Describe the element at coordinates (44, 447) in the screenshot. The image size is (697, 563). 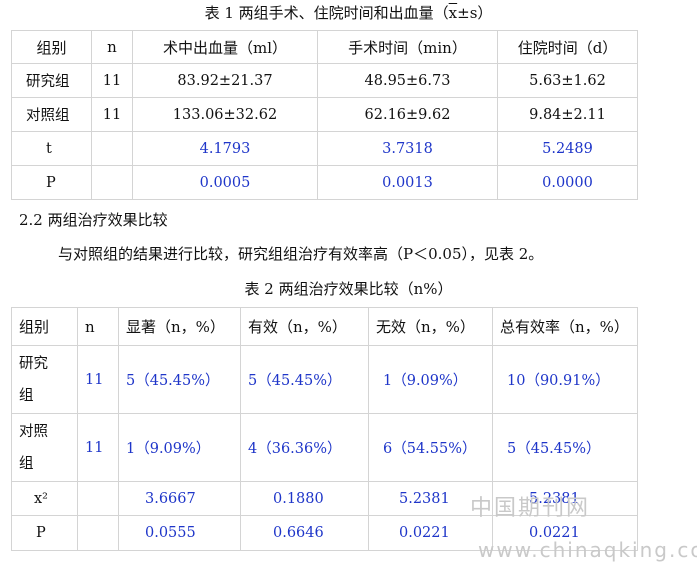
I see `table2-group-cell: 对照 组` at that location.